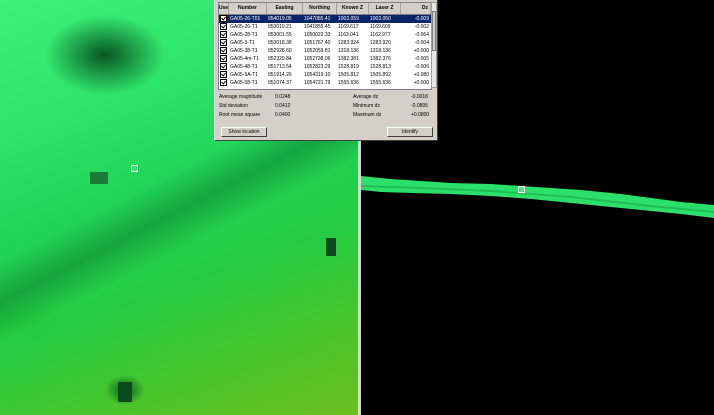  What do you see at coordinates (244, 59) in the screenshot?
I see `number-cell: GA05-4m-T1` at bounding box center [244, 59].